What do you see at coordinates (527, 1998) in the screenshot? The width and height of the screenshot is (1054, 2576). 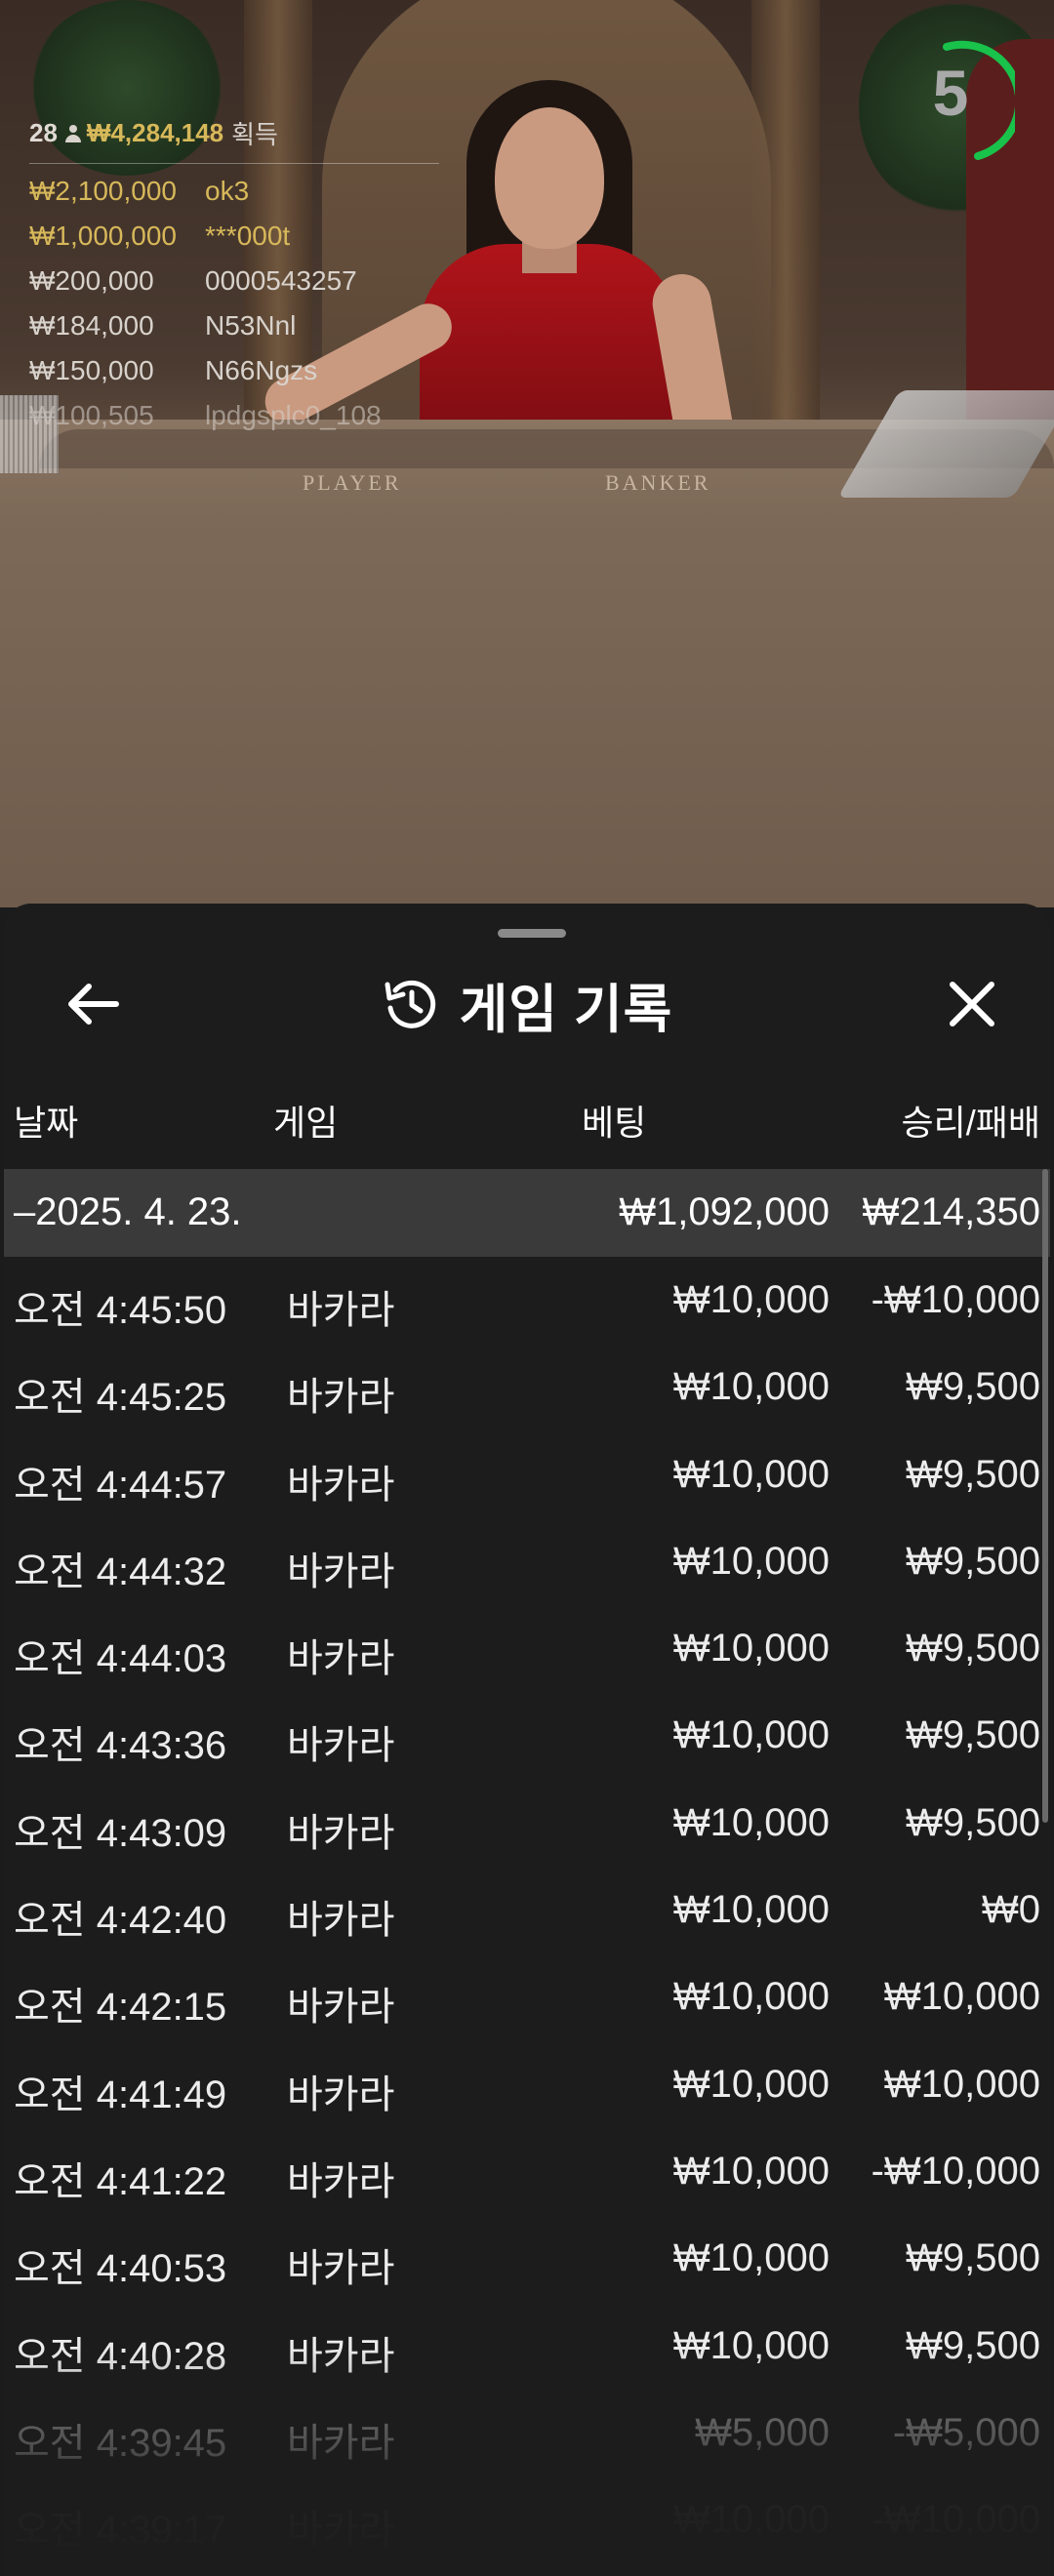 I see `history-row: 오전 4:42:15 바카라 ₩10,000 ₩10,000` at bounding box center [527, 1998].